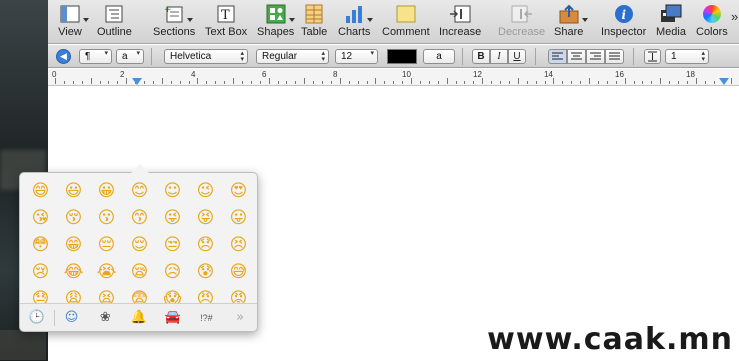  Describe the element at coordinates (238, 218) in the screenshot. I see `emoji-item: 😛` at that location.